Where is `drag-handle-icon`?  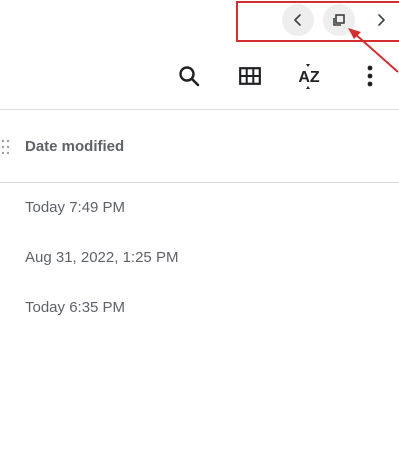 drag-handle-icon is located at coordinates (6, 147).